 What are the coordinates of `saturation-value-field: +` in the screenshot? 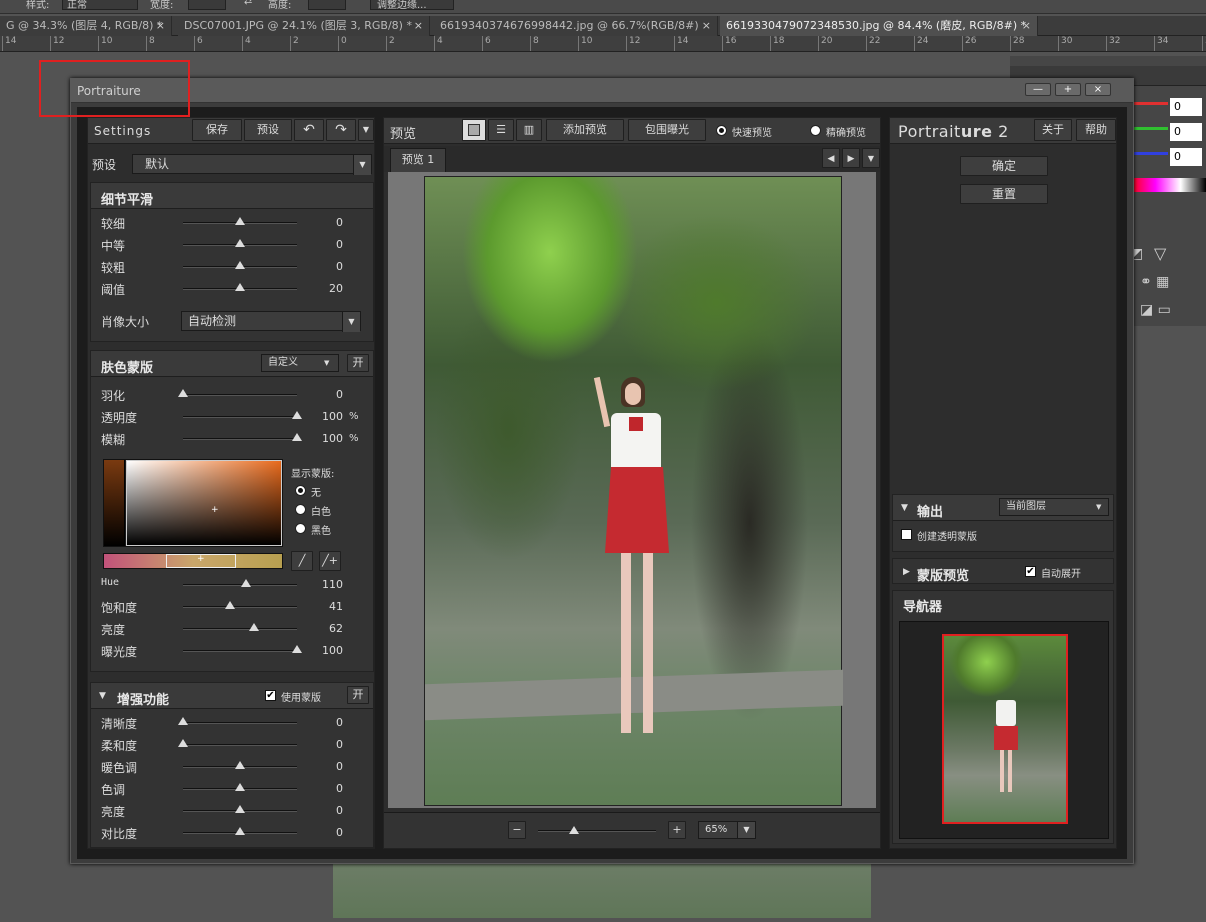 It's located at (204, 503).